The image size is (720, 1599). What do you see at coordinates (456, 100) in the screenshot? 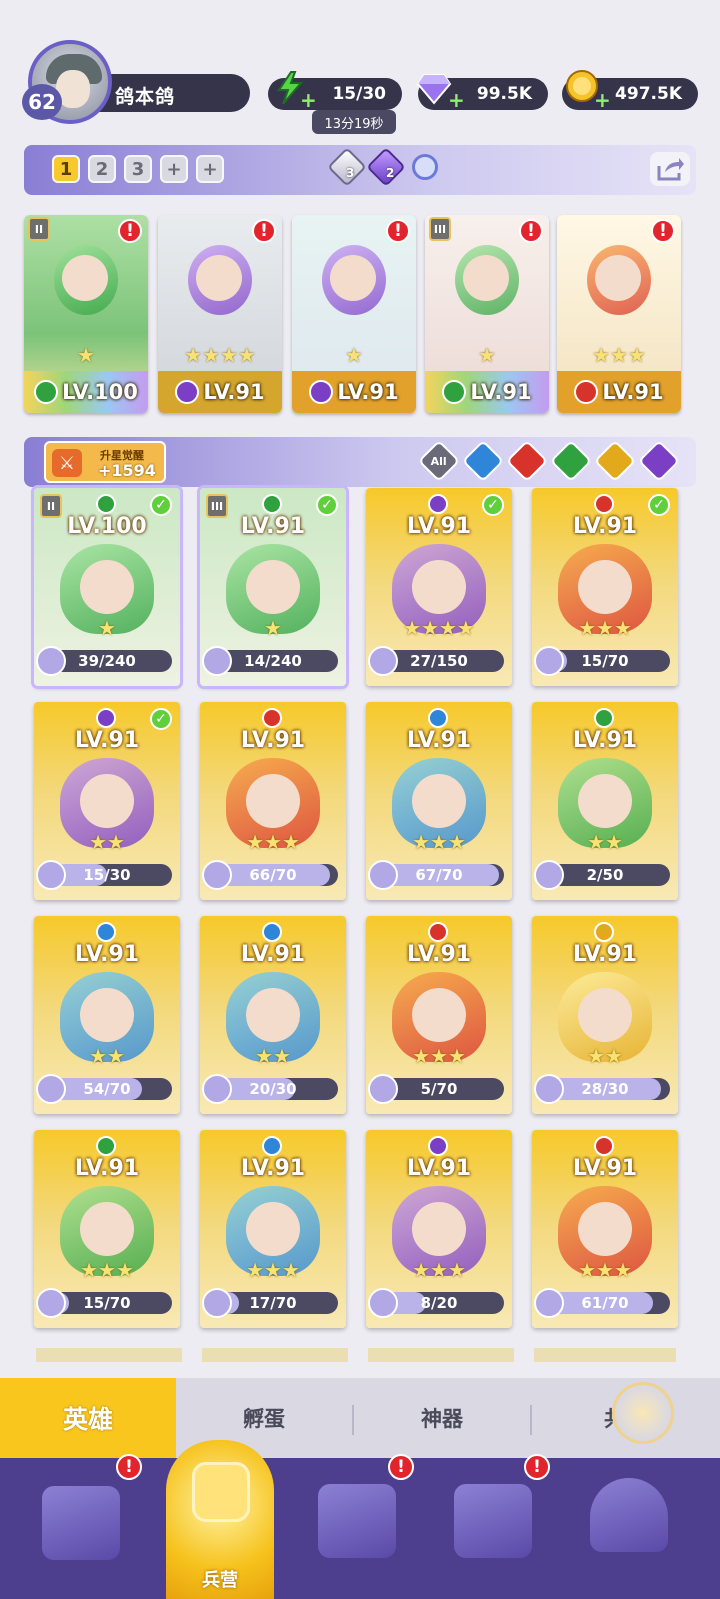
I see `add-gem-icon: +` at bounding box center [456, 100].